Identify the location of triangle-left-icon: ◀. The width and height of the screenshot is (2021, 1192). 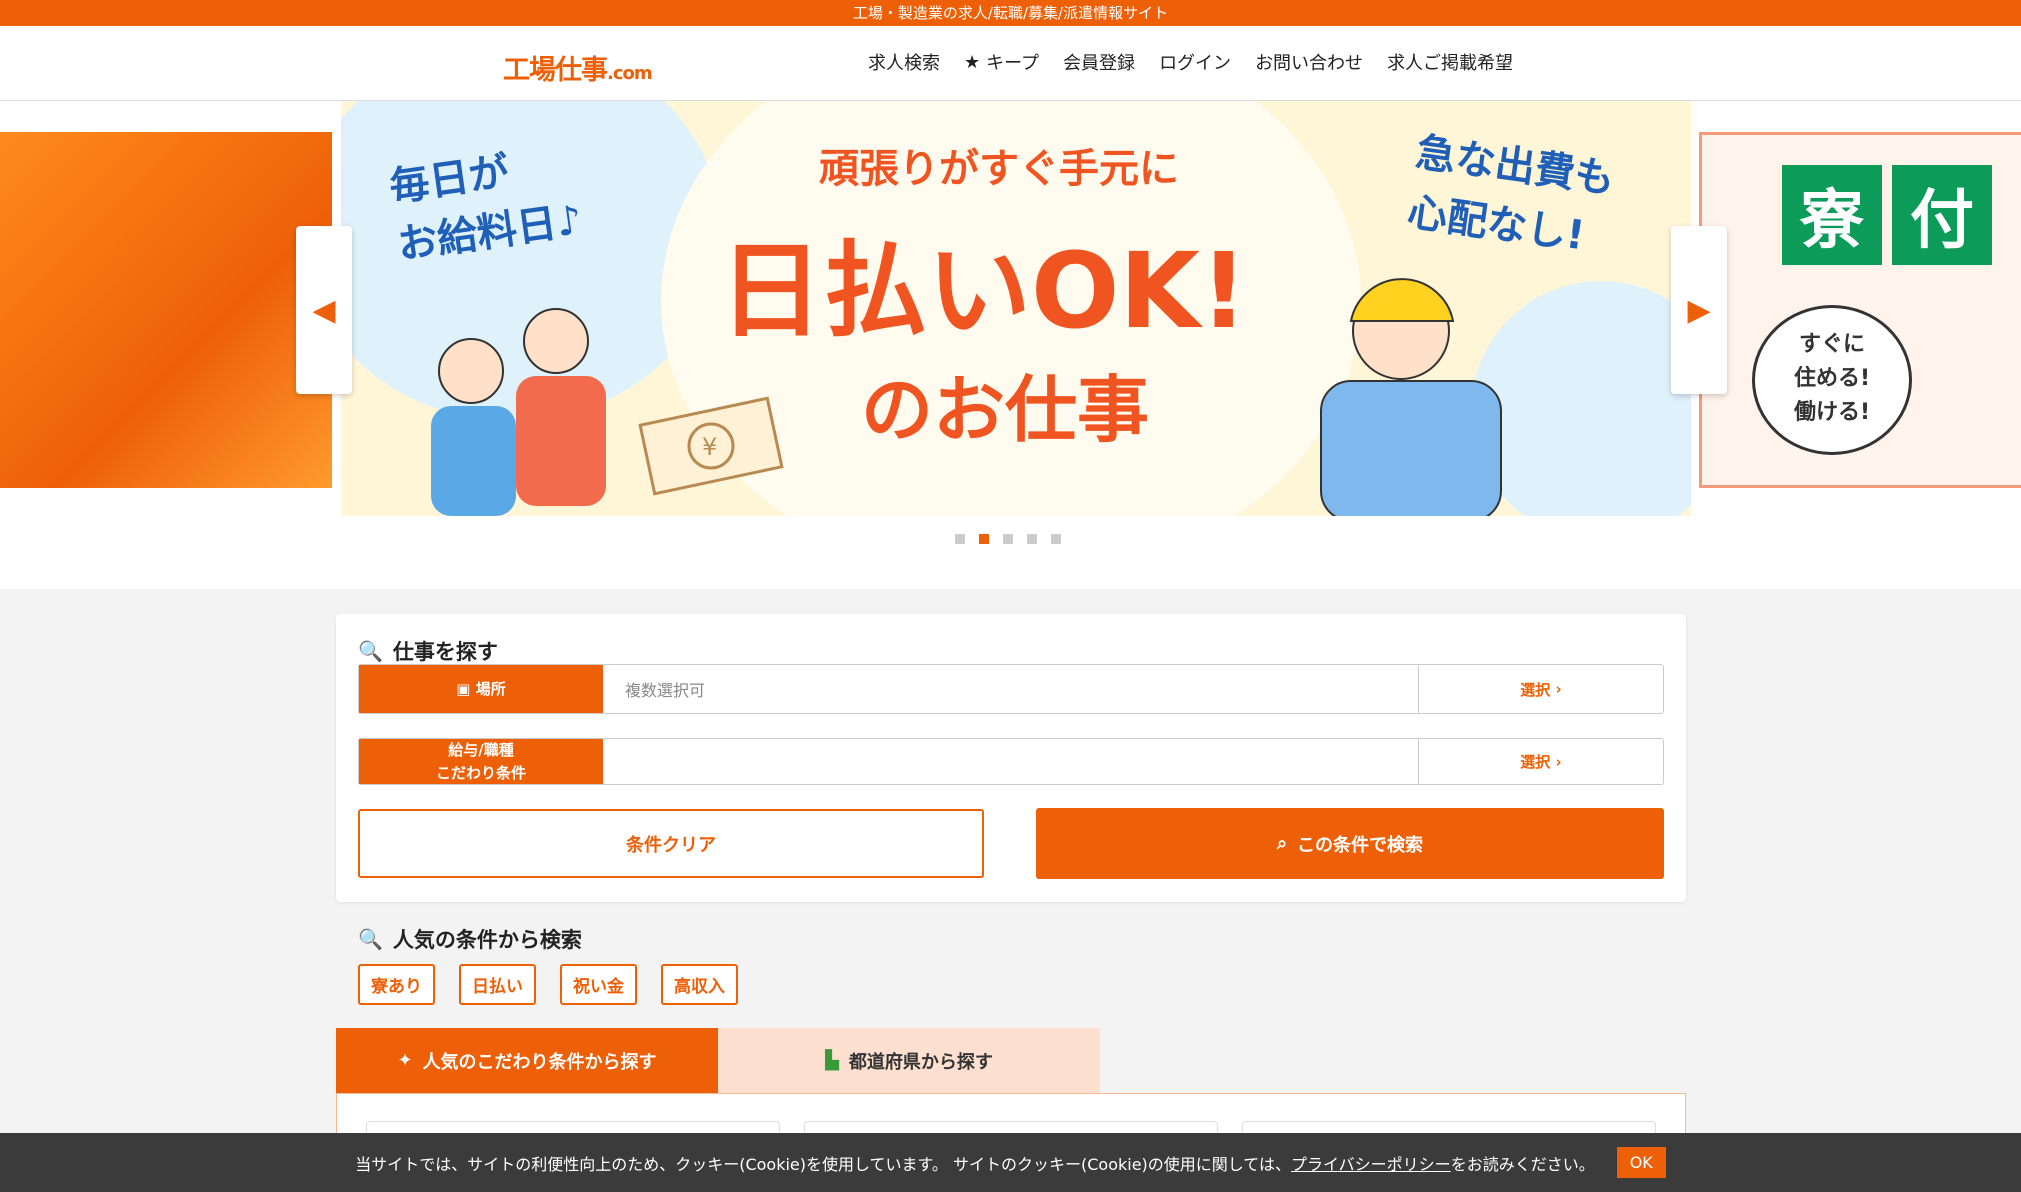
(324, 310).